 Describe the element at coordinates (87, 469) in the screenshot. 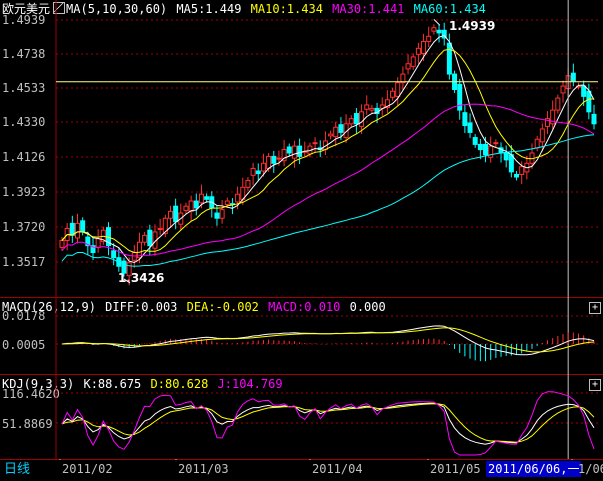

I see `date-tick-0: 2011/02` at that location.